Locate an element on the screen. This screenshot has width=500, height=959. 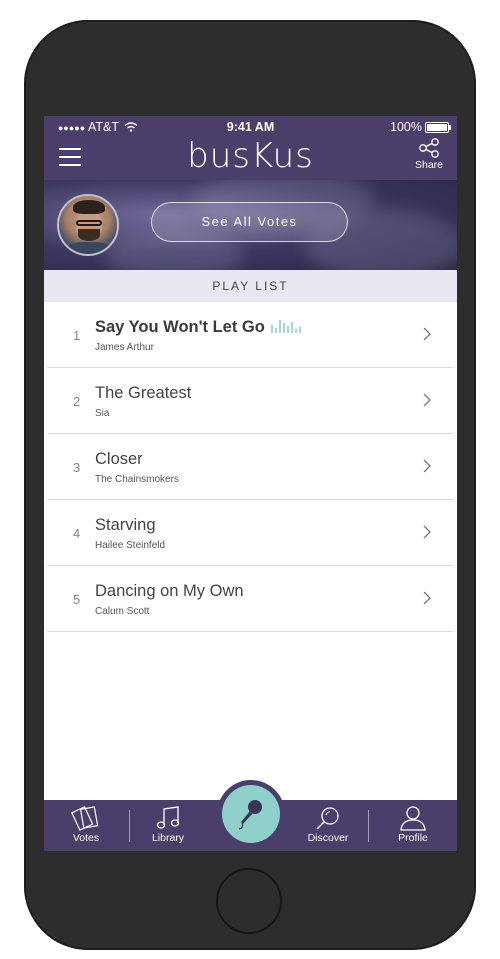
playlist-header: PLAY LIST is located at coordinates (250, 286).